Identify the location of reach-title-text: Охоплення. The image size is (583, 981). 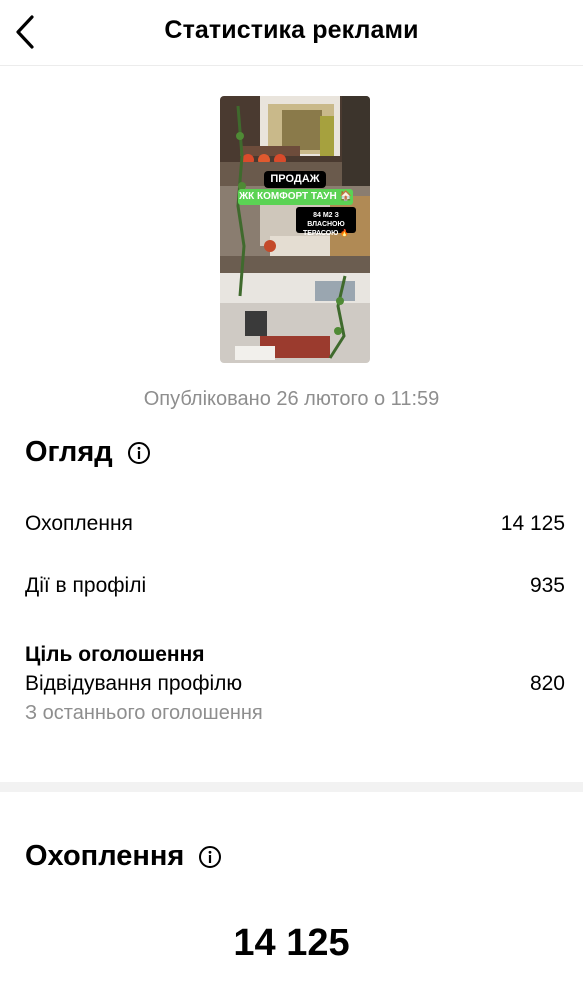
(105, 856).